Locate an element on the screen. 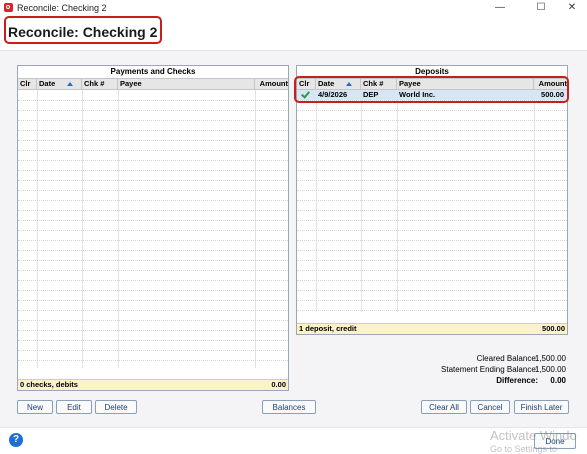  col-payee: Payee is located at coordinates (186, 84).